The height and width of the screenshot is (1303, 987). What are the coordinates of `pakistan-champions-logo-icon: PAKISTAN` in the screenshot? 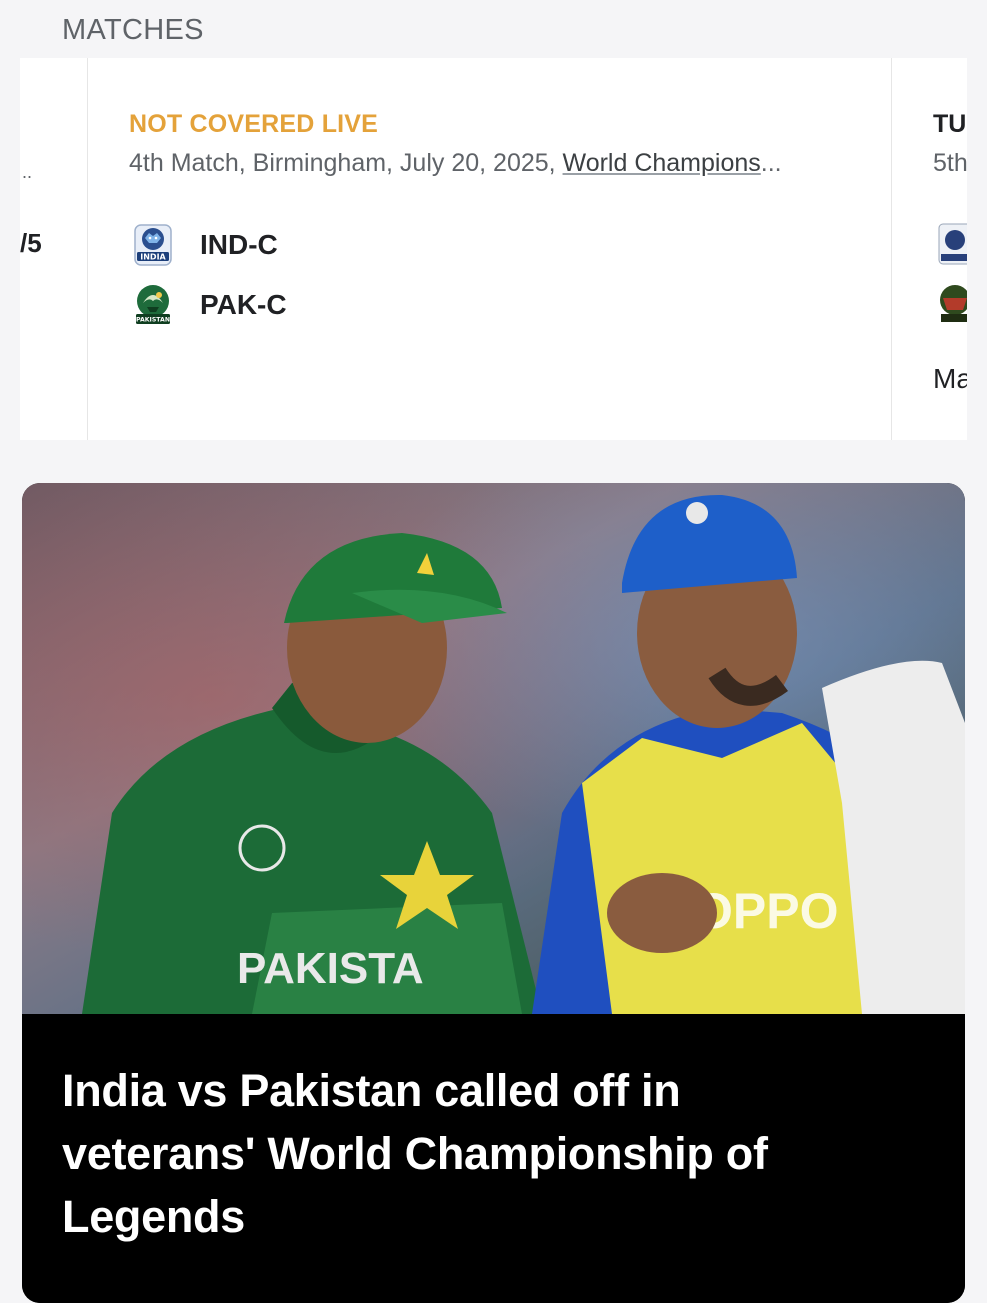 It's located at (153, 304).